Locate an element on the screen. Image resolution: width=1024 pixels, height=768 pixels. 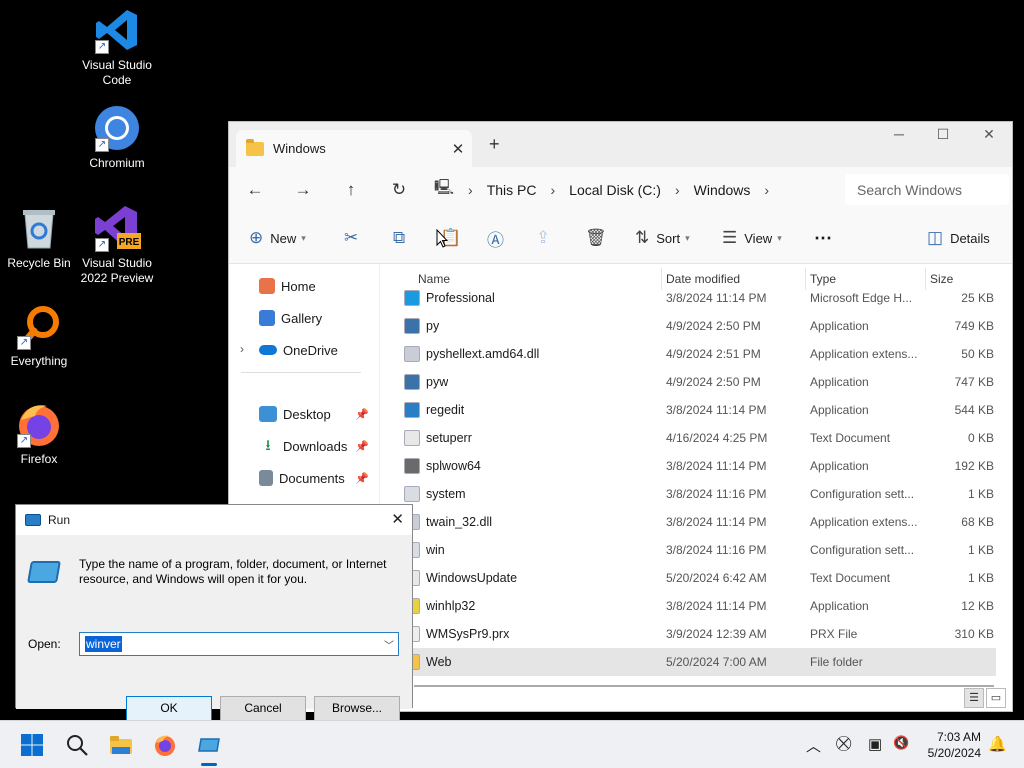
chevron-down-icon: ﹀ is located at coordinates (389, 644).